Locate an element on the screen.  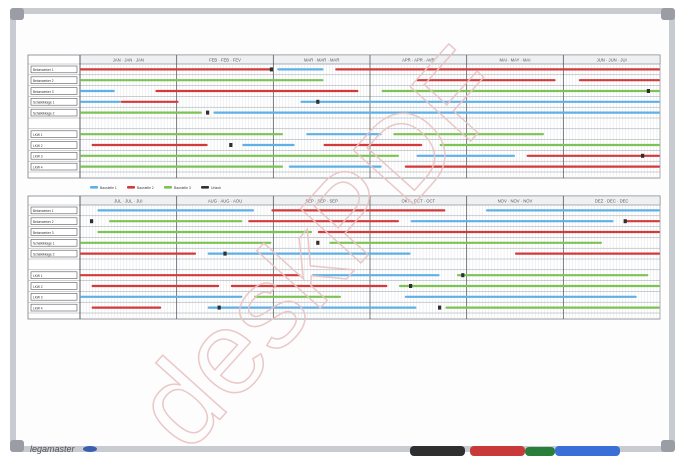
row-label: LKW 1 is located at coordinates (38, 276).